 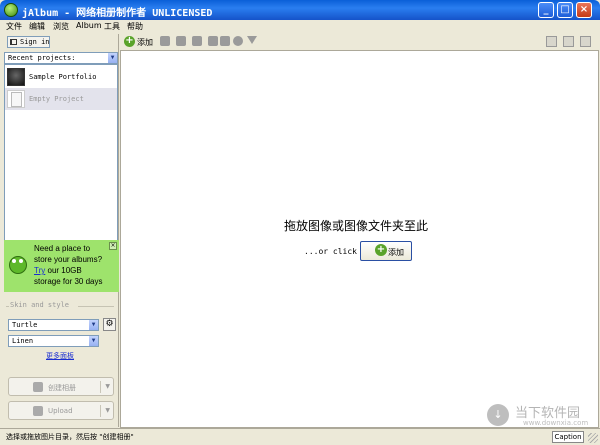 What do you see at coordinates (56, 99) in the screenshot?
I see `project-name: Empty Project` at bounding box center [56, 99].